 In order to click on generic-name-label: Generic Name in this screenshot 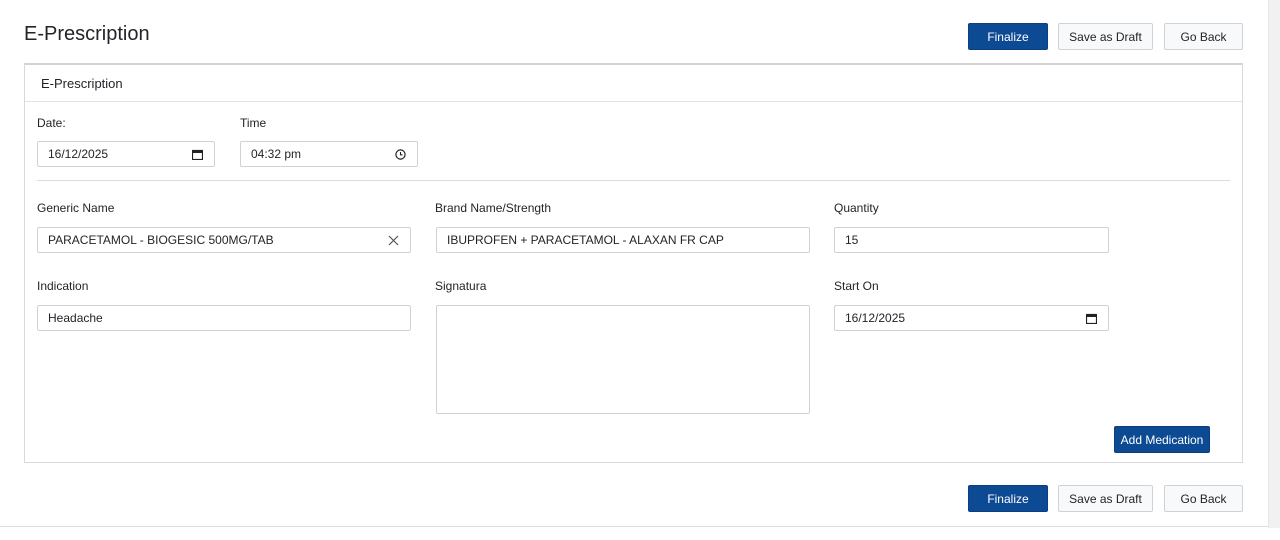, I will do `click(76, 208)`.